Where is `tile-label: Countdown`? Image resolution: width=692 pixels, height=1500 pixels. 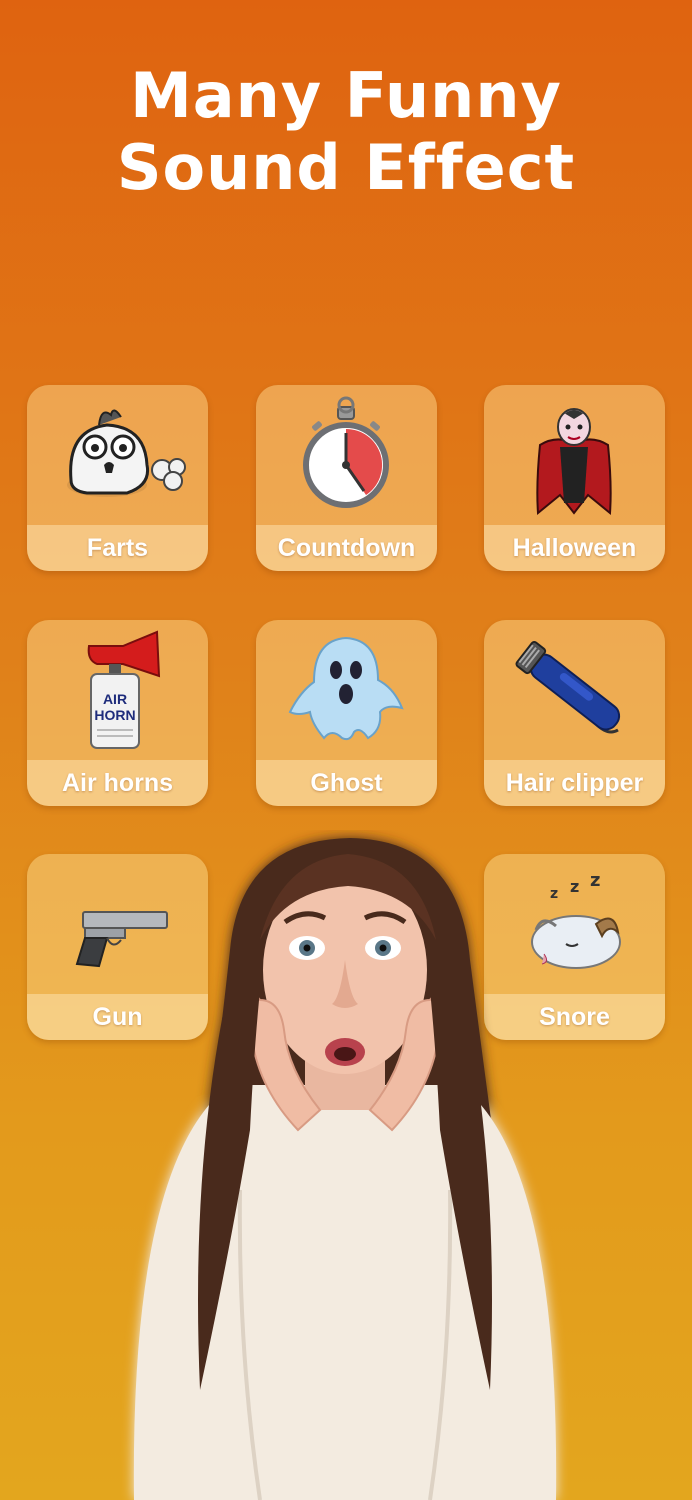 tile-label: Countdown is located at coordinates (346, 548).